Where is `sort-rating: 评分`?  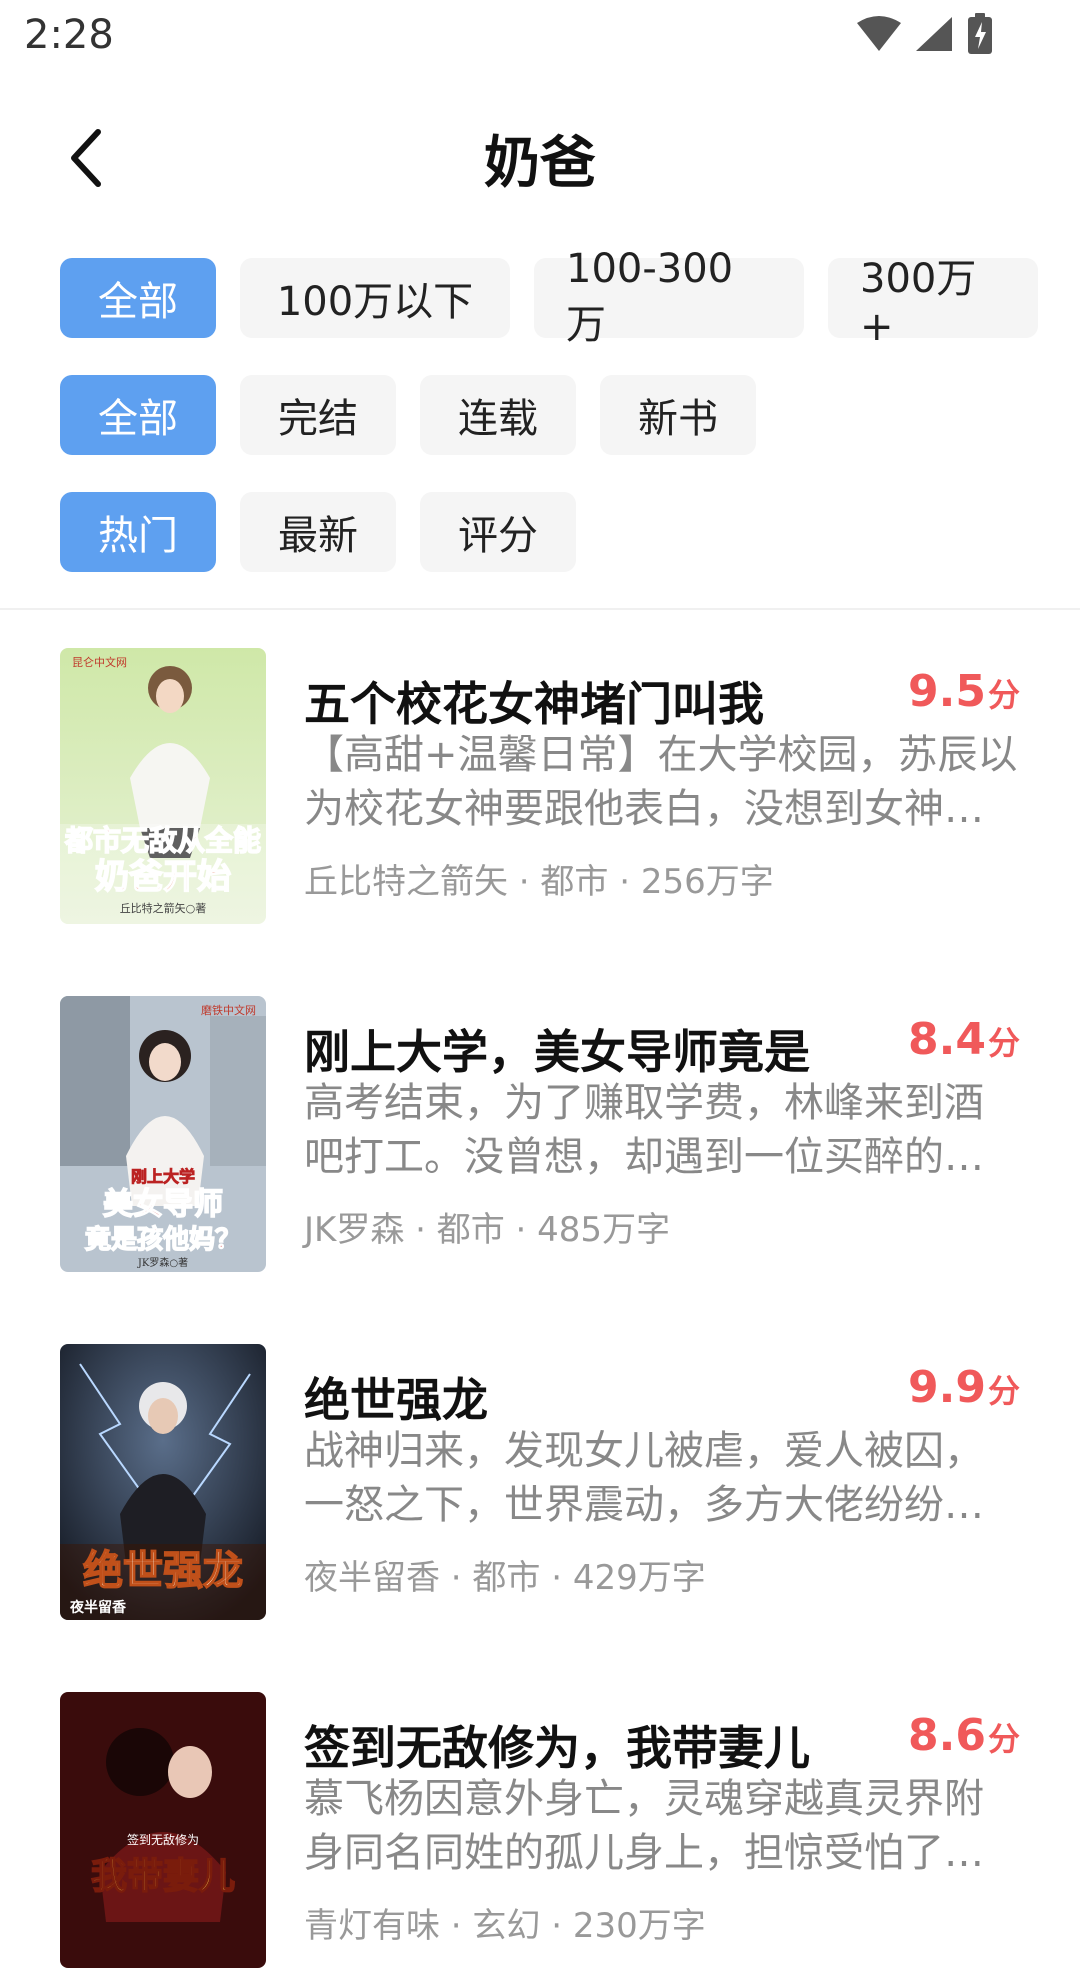
sort-rating: 评分 is located at coordinates (498, 532).